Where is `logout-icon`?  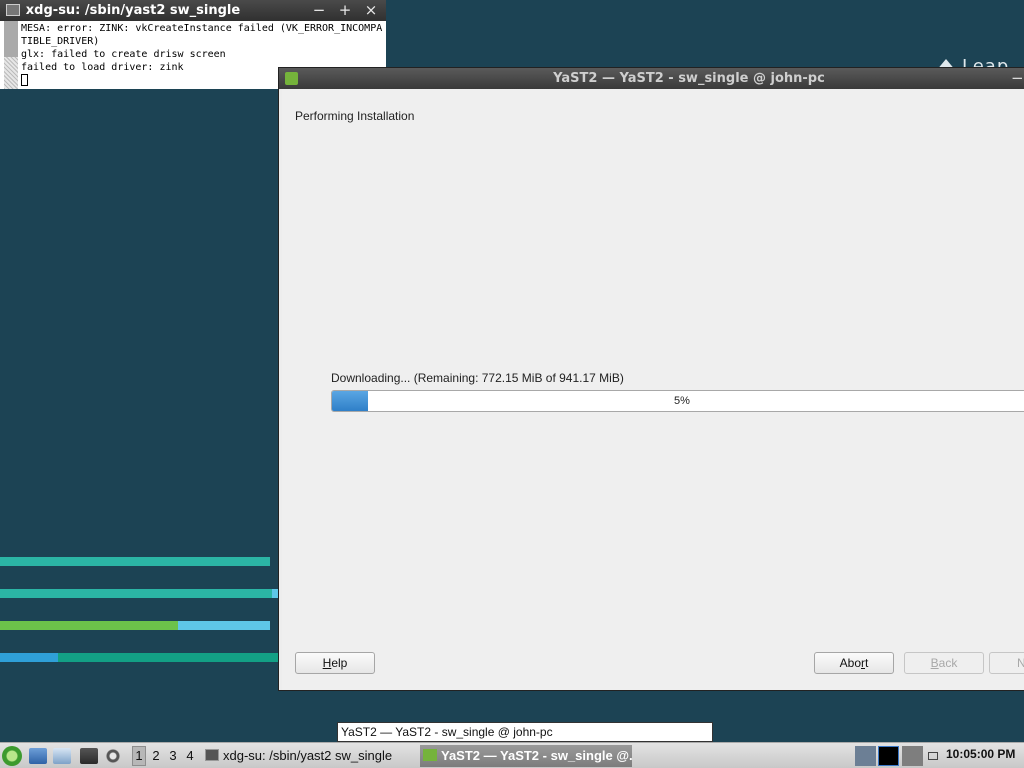 logout-icon is located at coordinates (113, 756).